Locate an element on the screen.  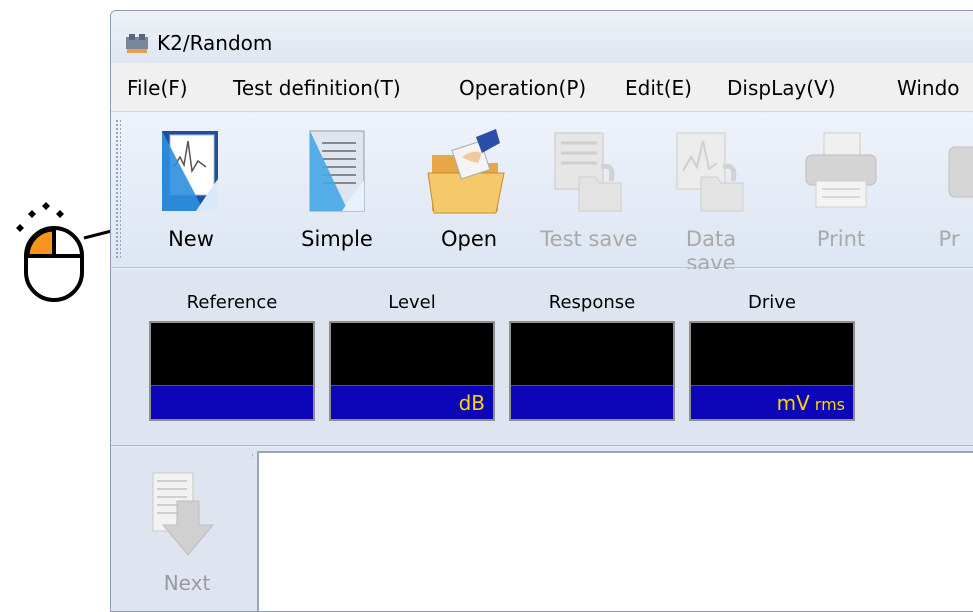
gauge-level-label: Level is located at coordinates (412, 302).